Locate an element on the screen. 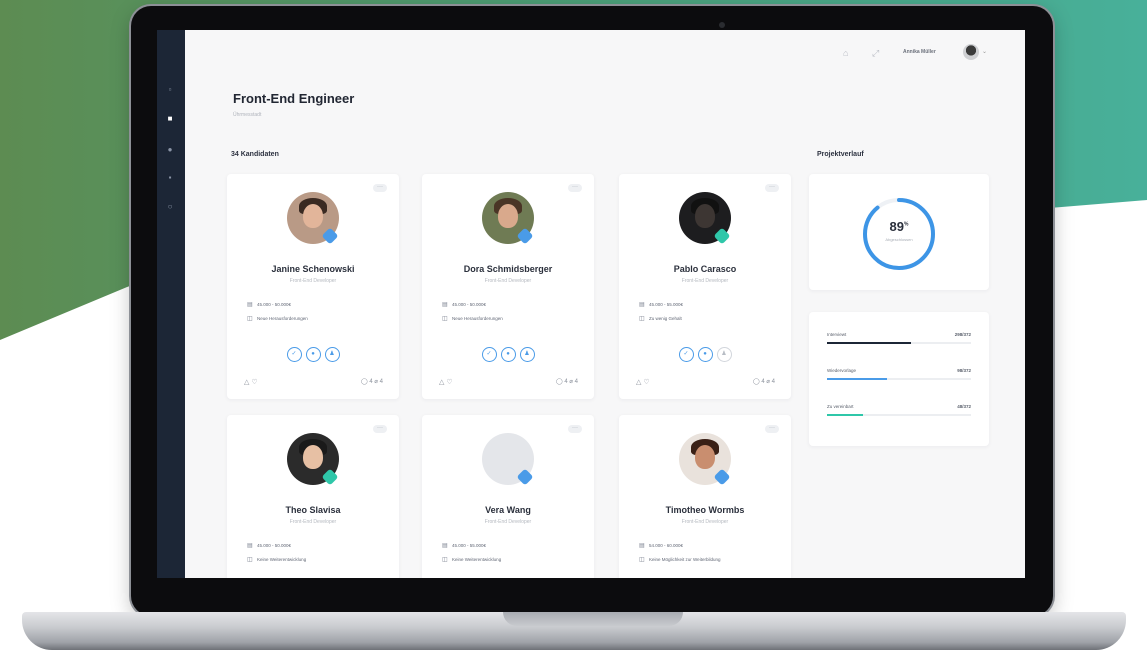 This screenshot has width=1147, height=654. home-icon: ▫ is located at coordinates (170, 90).